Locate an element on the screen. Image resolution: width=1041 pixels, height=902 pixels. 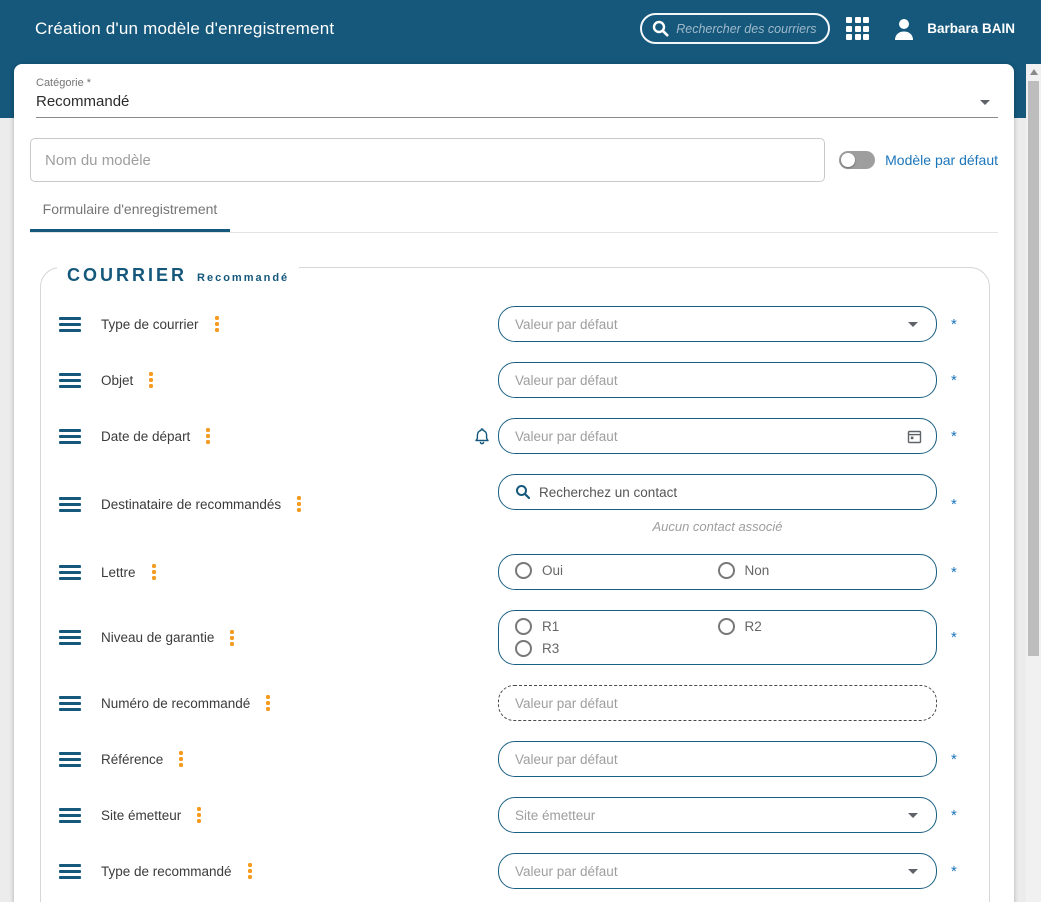
radio-label: R2 is located at coordinates (753, 626).